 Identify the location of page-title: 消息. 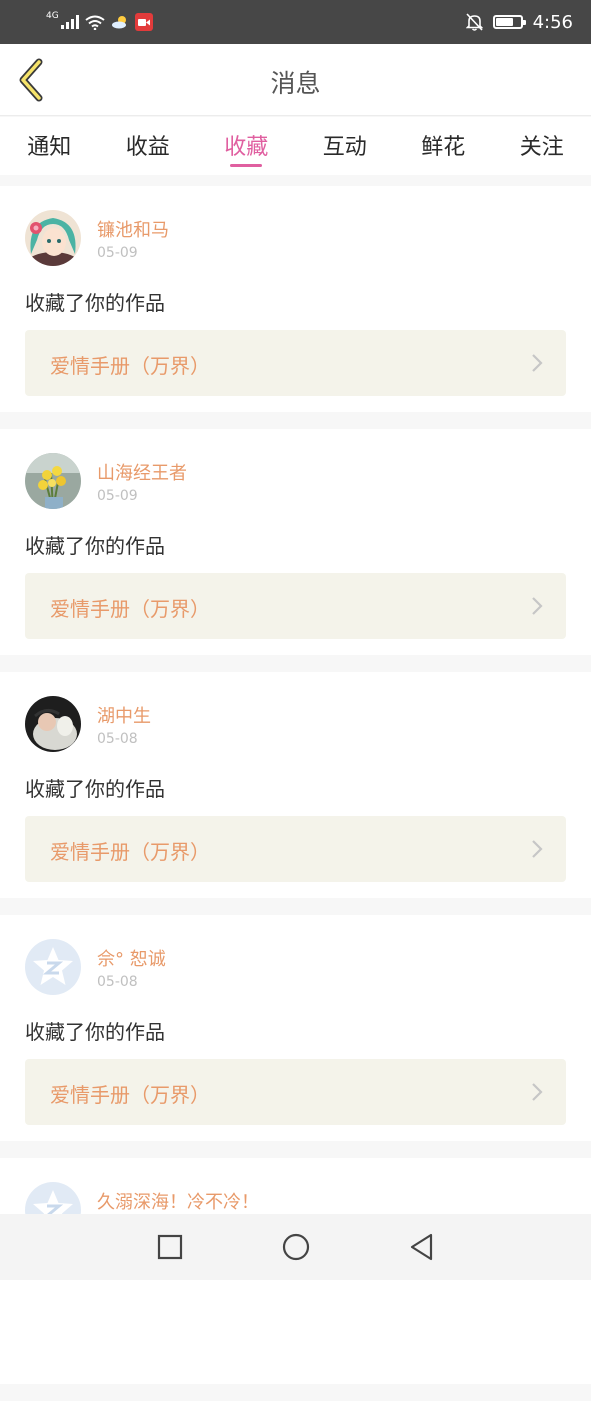
(295, 82).